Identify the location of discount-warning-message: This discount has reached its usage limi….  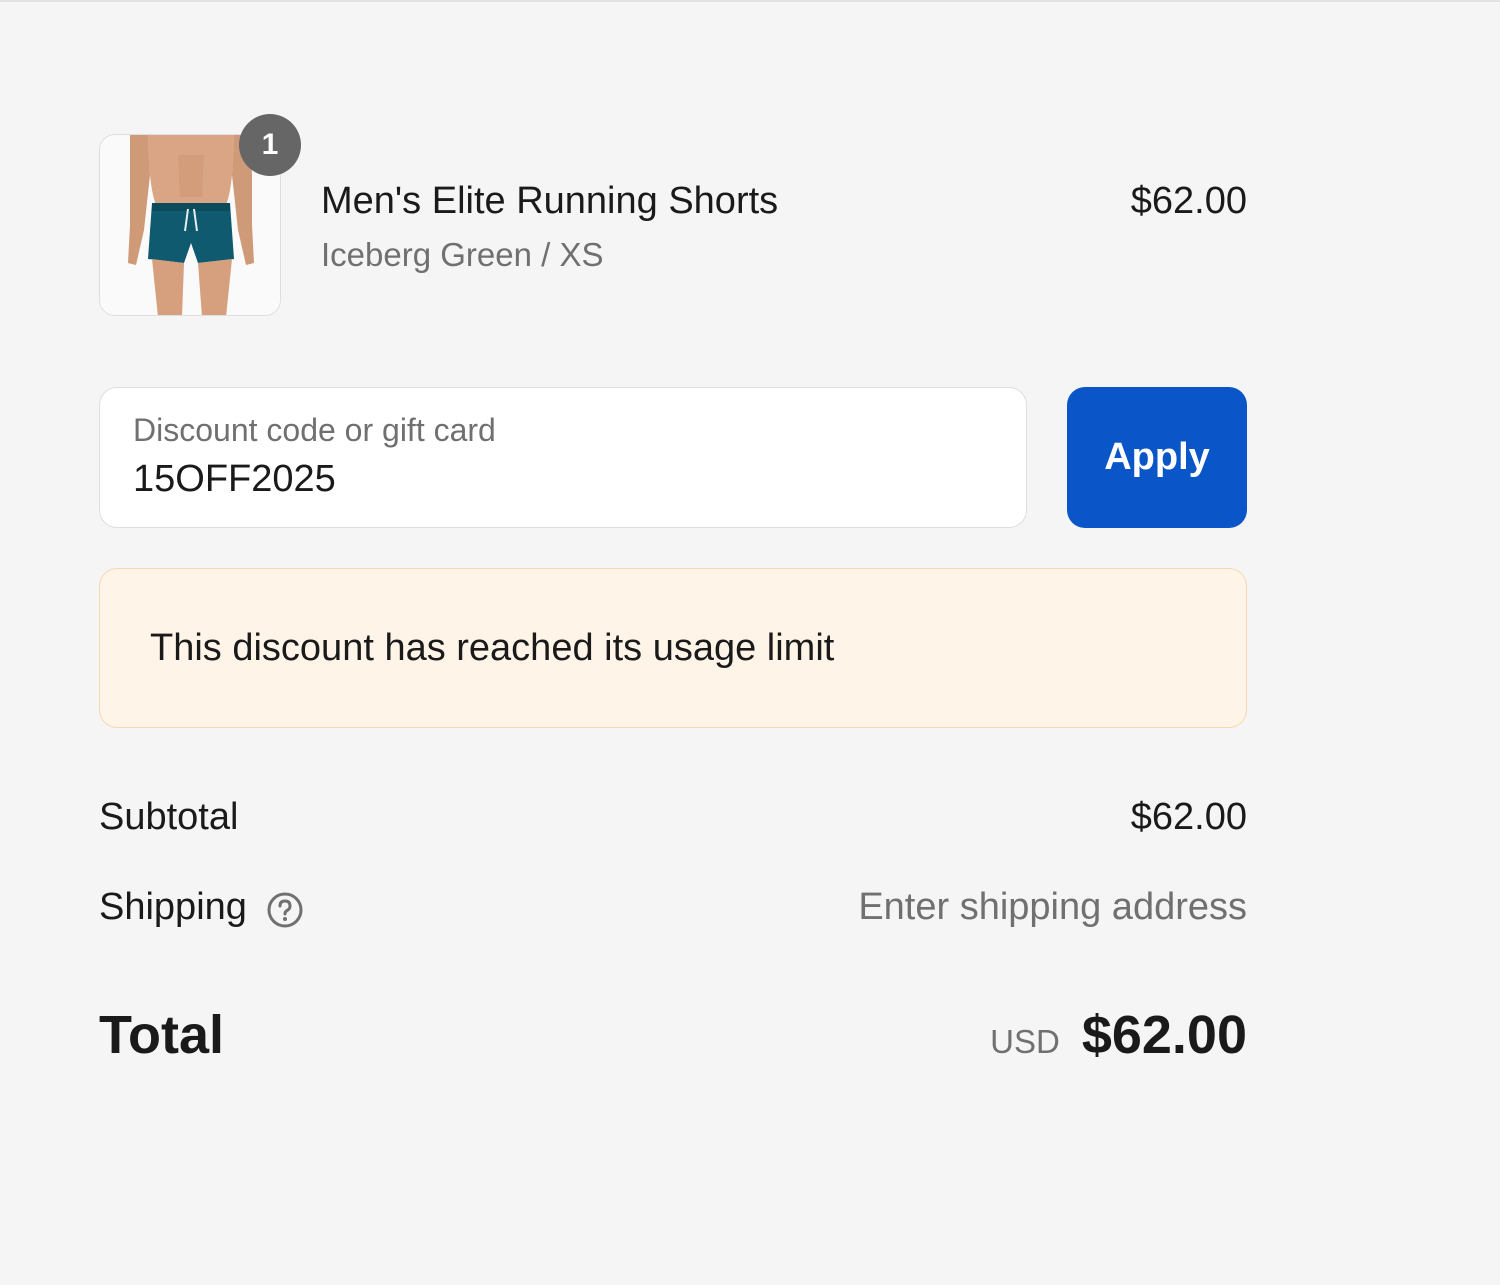
(492, 648).